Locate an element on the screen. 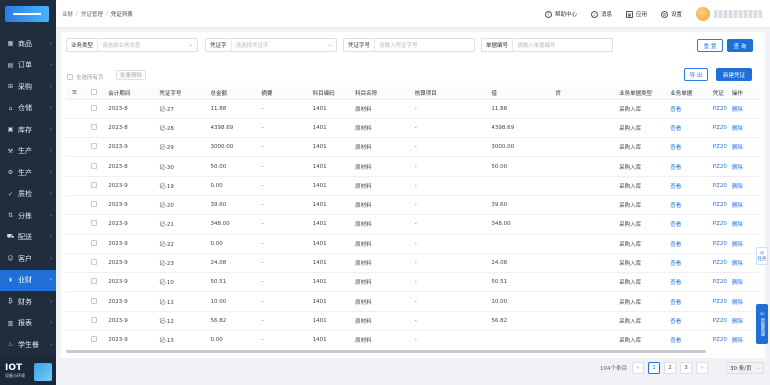 Image resolution: width=770 pixels, height=385 pixels. avatar is located at coordinates (703, 14).